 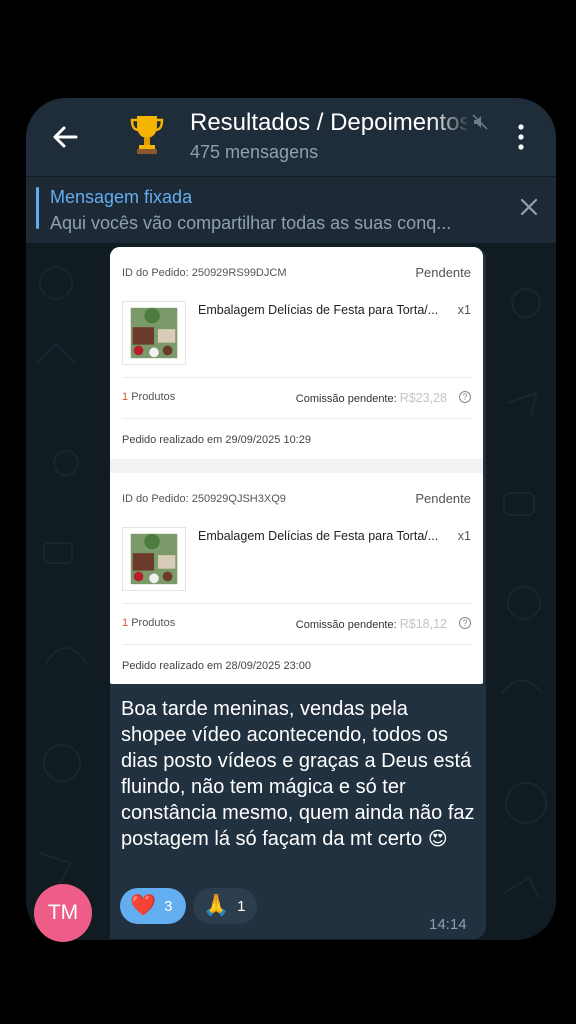 What do you see at coordinates (423, 624) in the screenshot?
I see `commission-value: R$18,12` at bounding box center [423, 624].